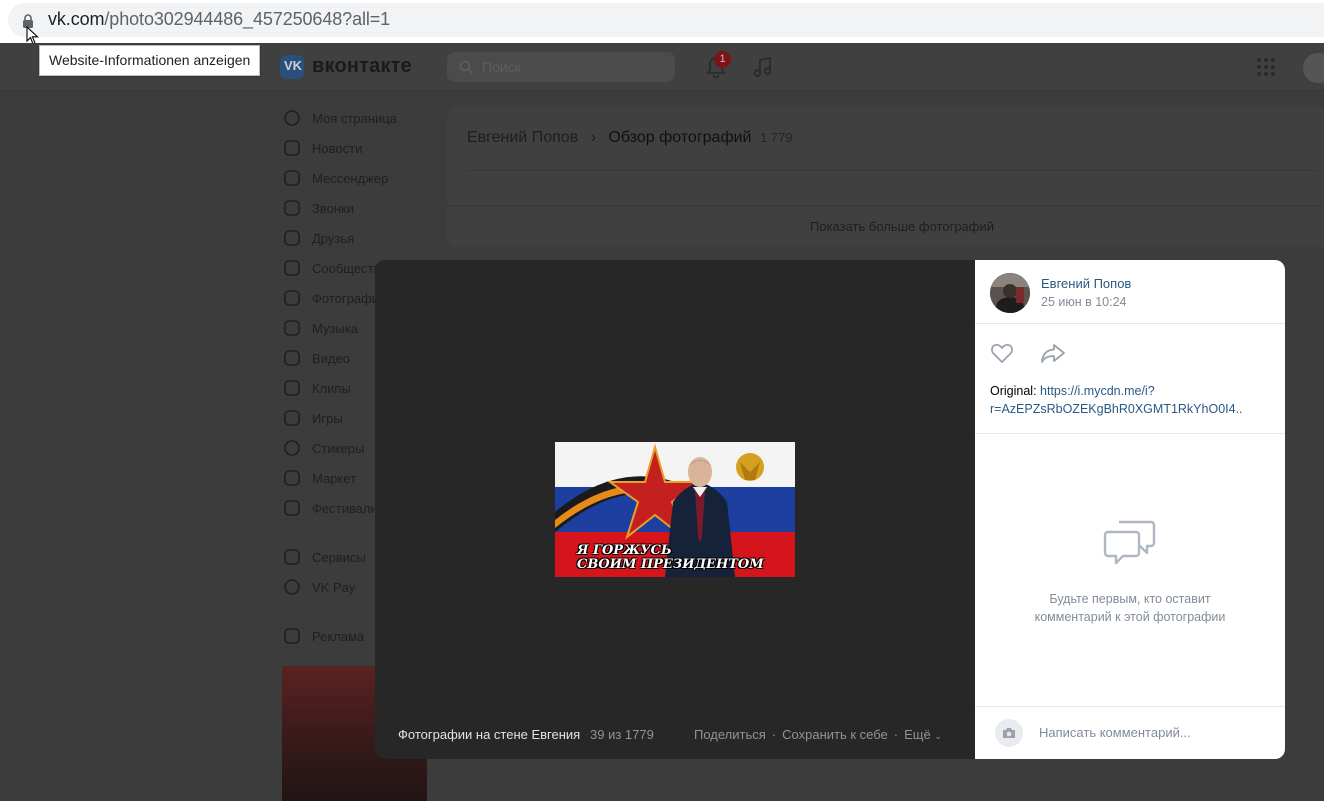 Image resolution: width=1324 pixels, height=801 pixels. Describe the element at coordinates (292, 148) in the screenshot. I see `news-icon` at that location.